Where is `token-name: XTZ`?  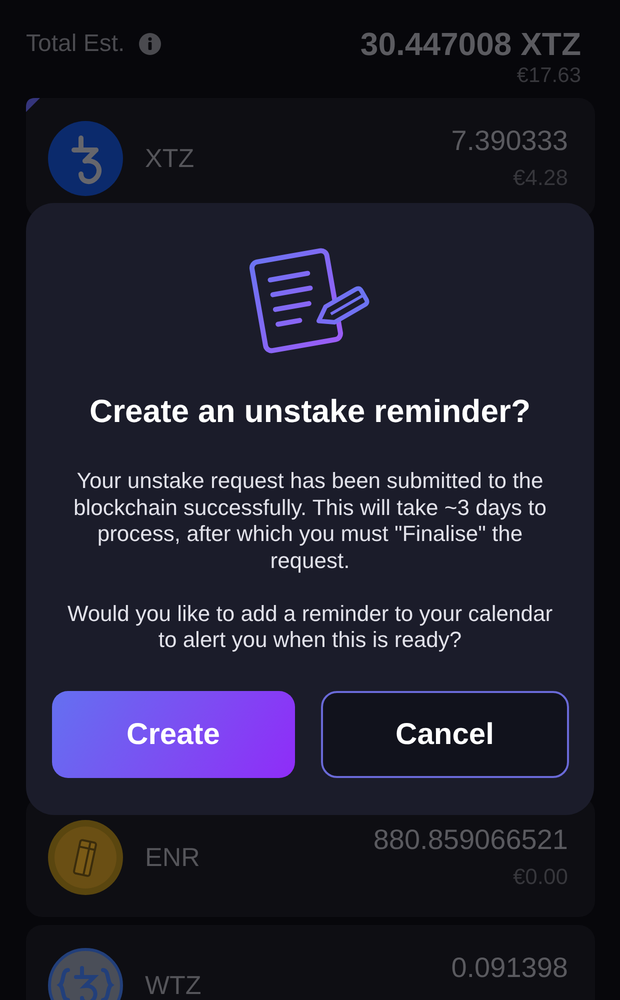
token-name: XTZ is located at coordinates (169, 158).